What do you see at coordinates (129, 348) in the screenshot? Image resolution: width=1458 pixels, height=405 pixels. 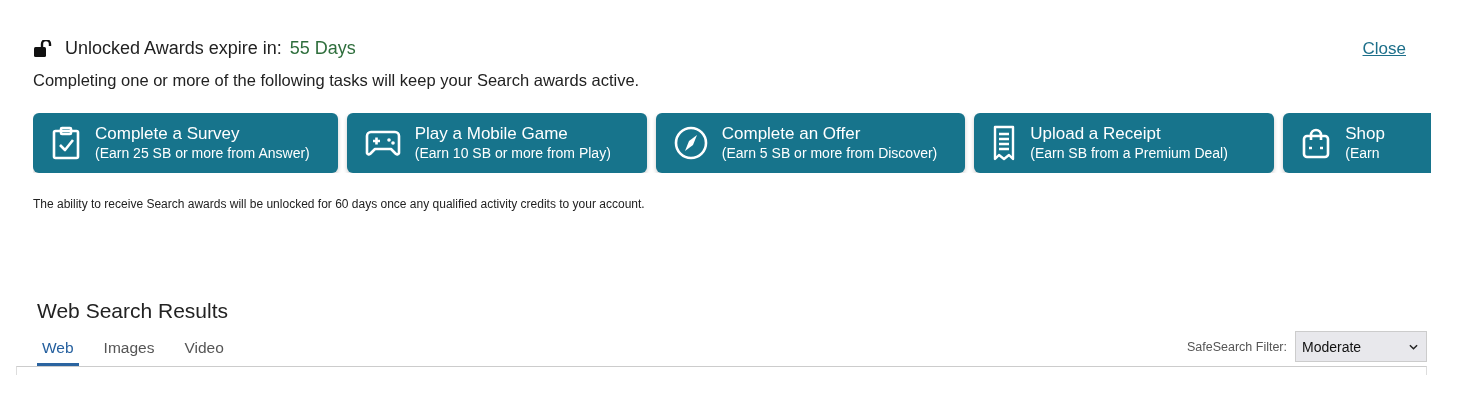 I see `results-tab: Images` at bounding box center [129, 348].